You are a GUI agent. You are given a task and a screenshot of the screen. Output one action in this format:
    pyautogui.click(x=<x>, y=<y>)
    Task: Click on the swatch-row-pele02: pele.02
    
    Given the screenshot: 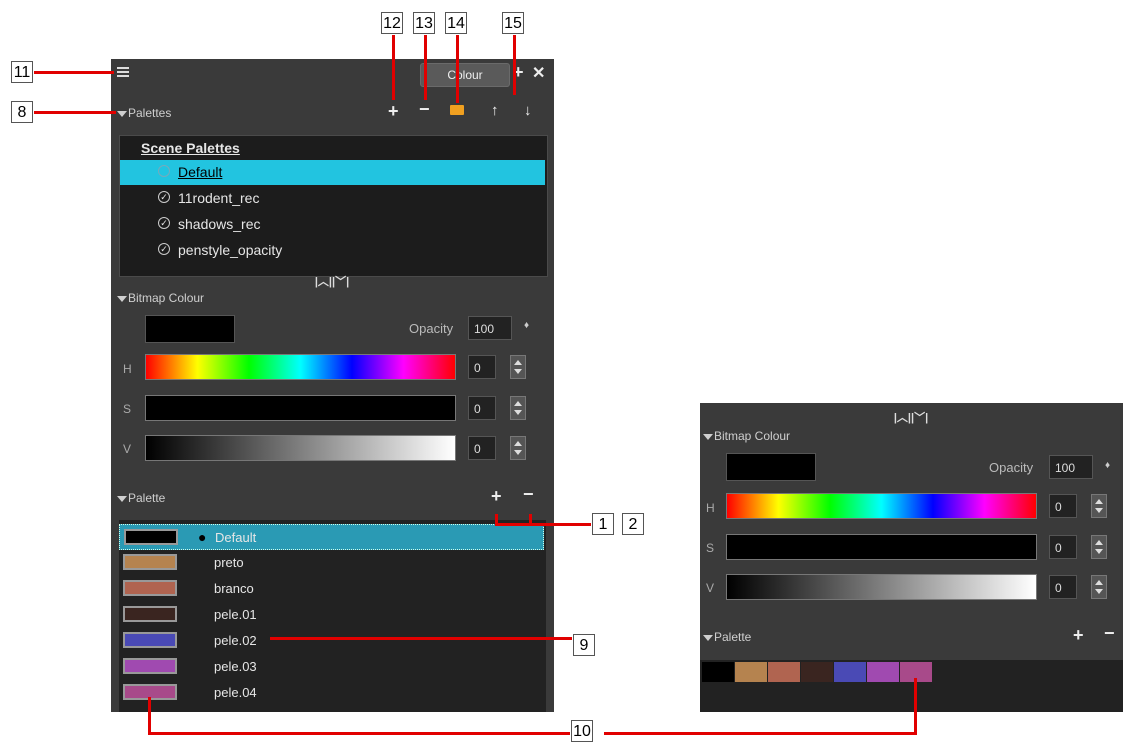 What is the action you would take?
    pyautogui.click(x=331, y=641)
    